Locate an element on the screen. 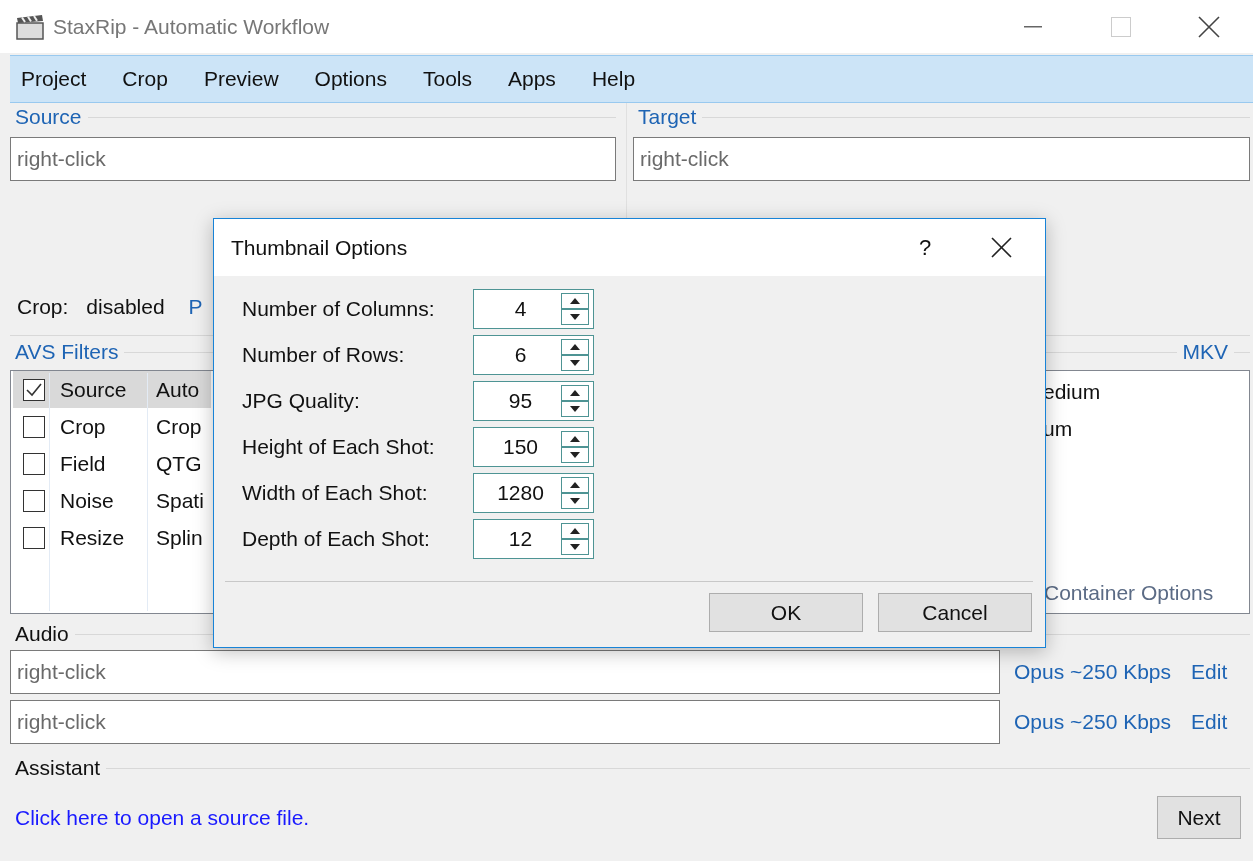  filter-row: Source Auto is located at coordinates (112, 389).